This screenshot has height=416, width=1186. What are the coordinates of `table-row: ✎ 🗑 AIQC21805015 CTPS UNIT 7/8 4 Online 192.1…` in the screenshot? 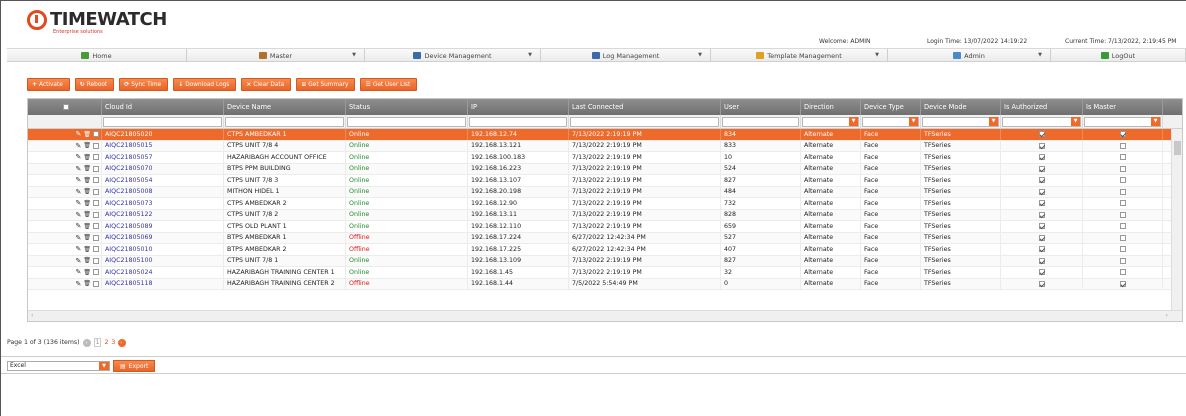 It's located at (600, 146).